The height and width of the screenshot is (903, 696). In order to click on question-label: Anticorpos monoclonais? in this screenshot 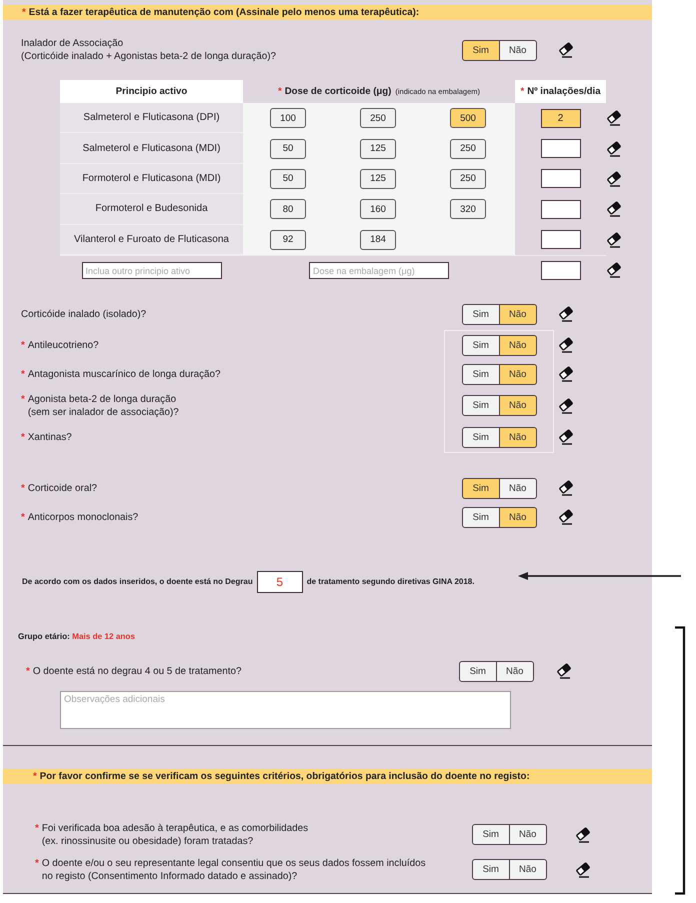, I will do `click(83, 517)`.